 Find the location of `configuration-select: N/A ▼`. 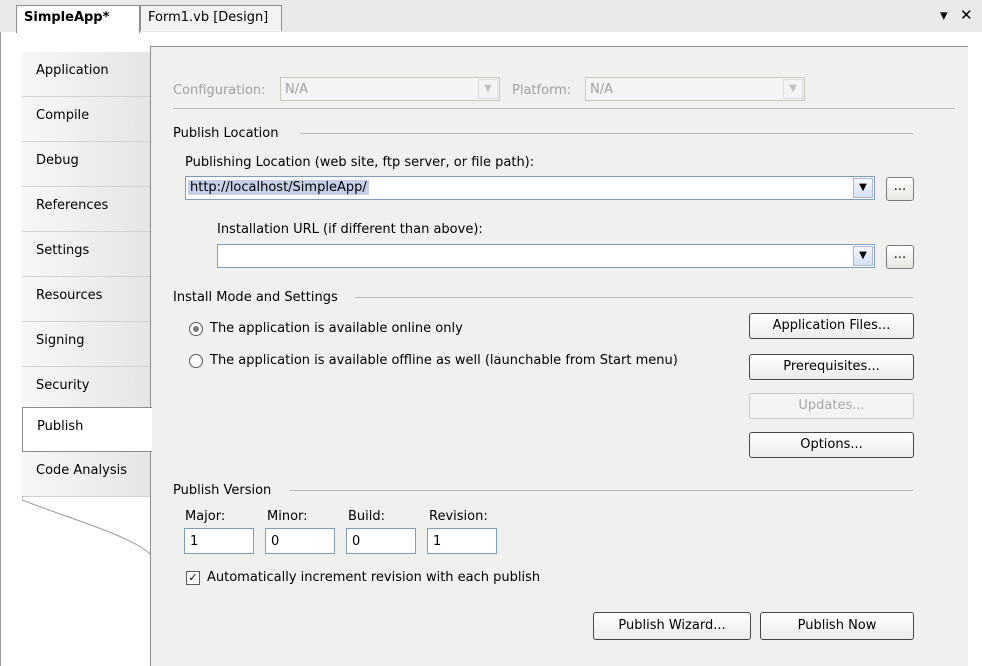

configuration-select: N/A ▼ is located at coordinates (390, 89).